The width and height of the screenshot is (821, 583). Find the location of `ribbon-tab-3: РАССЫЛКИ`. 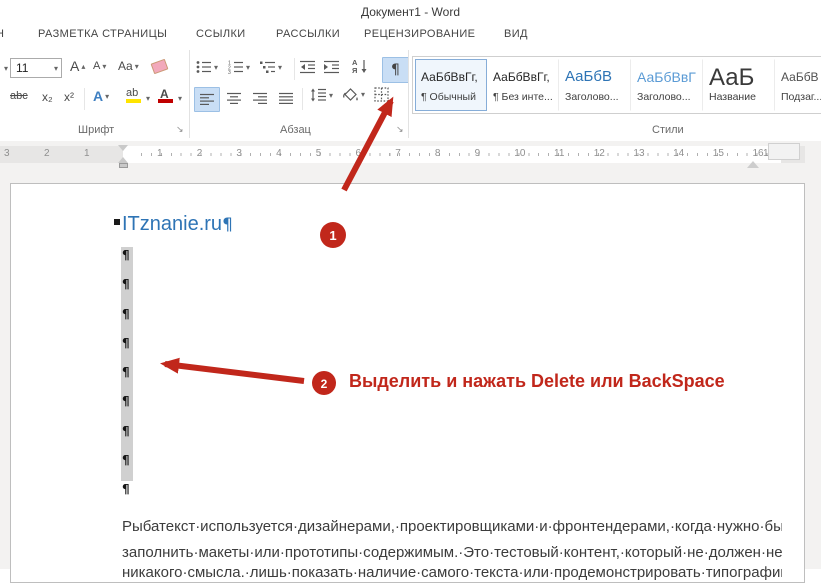

ribbon-tab-3: РАССЫЛКИ is located at coordinates (308, 34).